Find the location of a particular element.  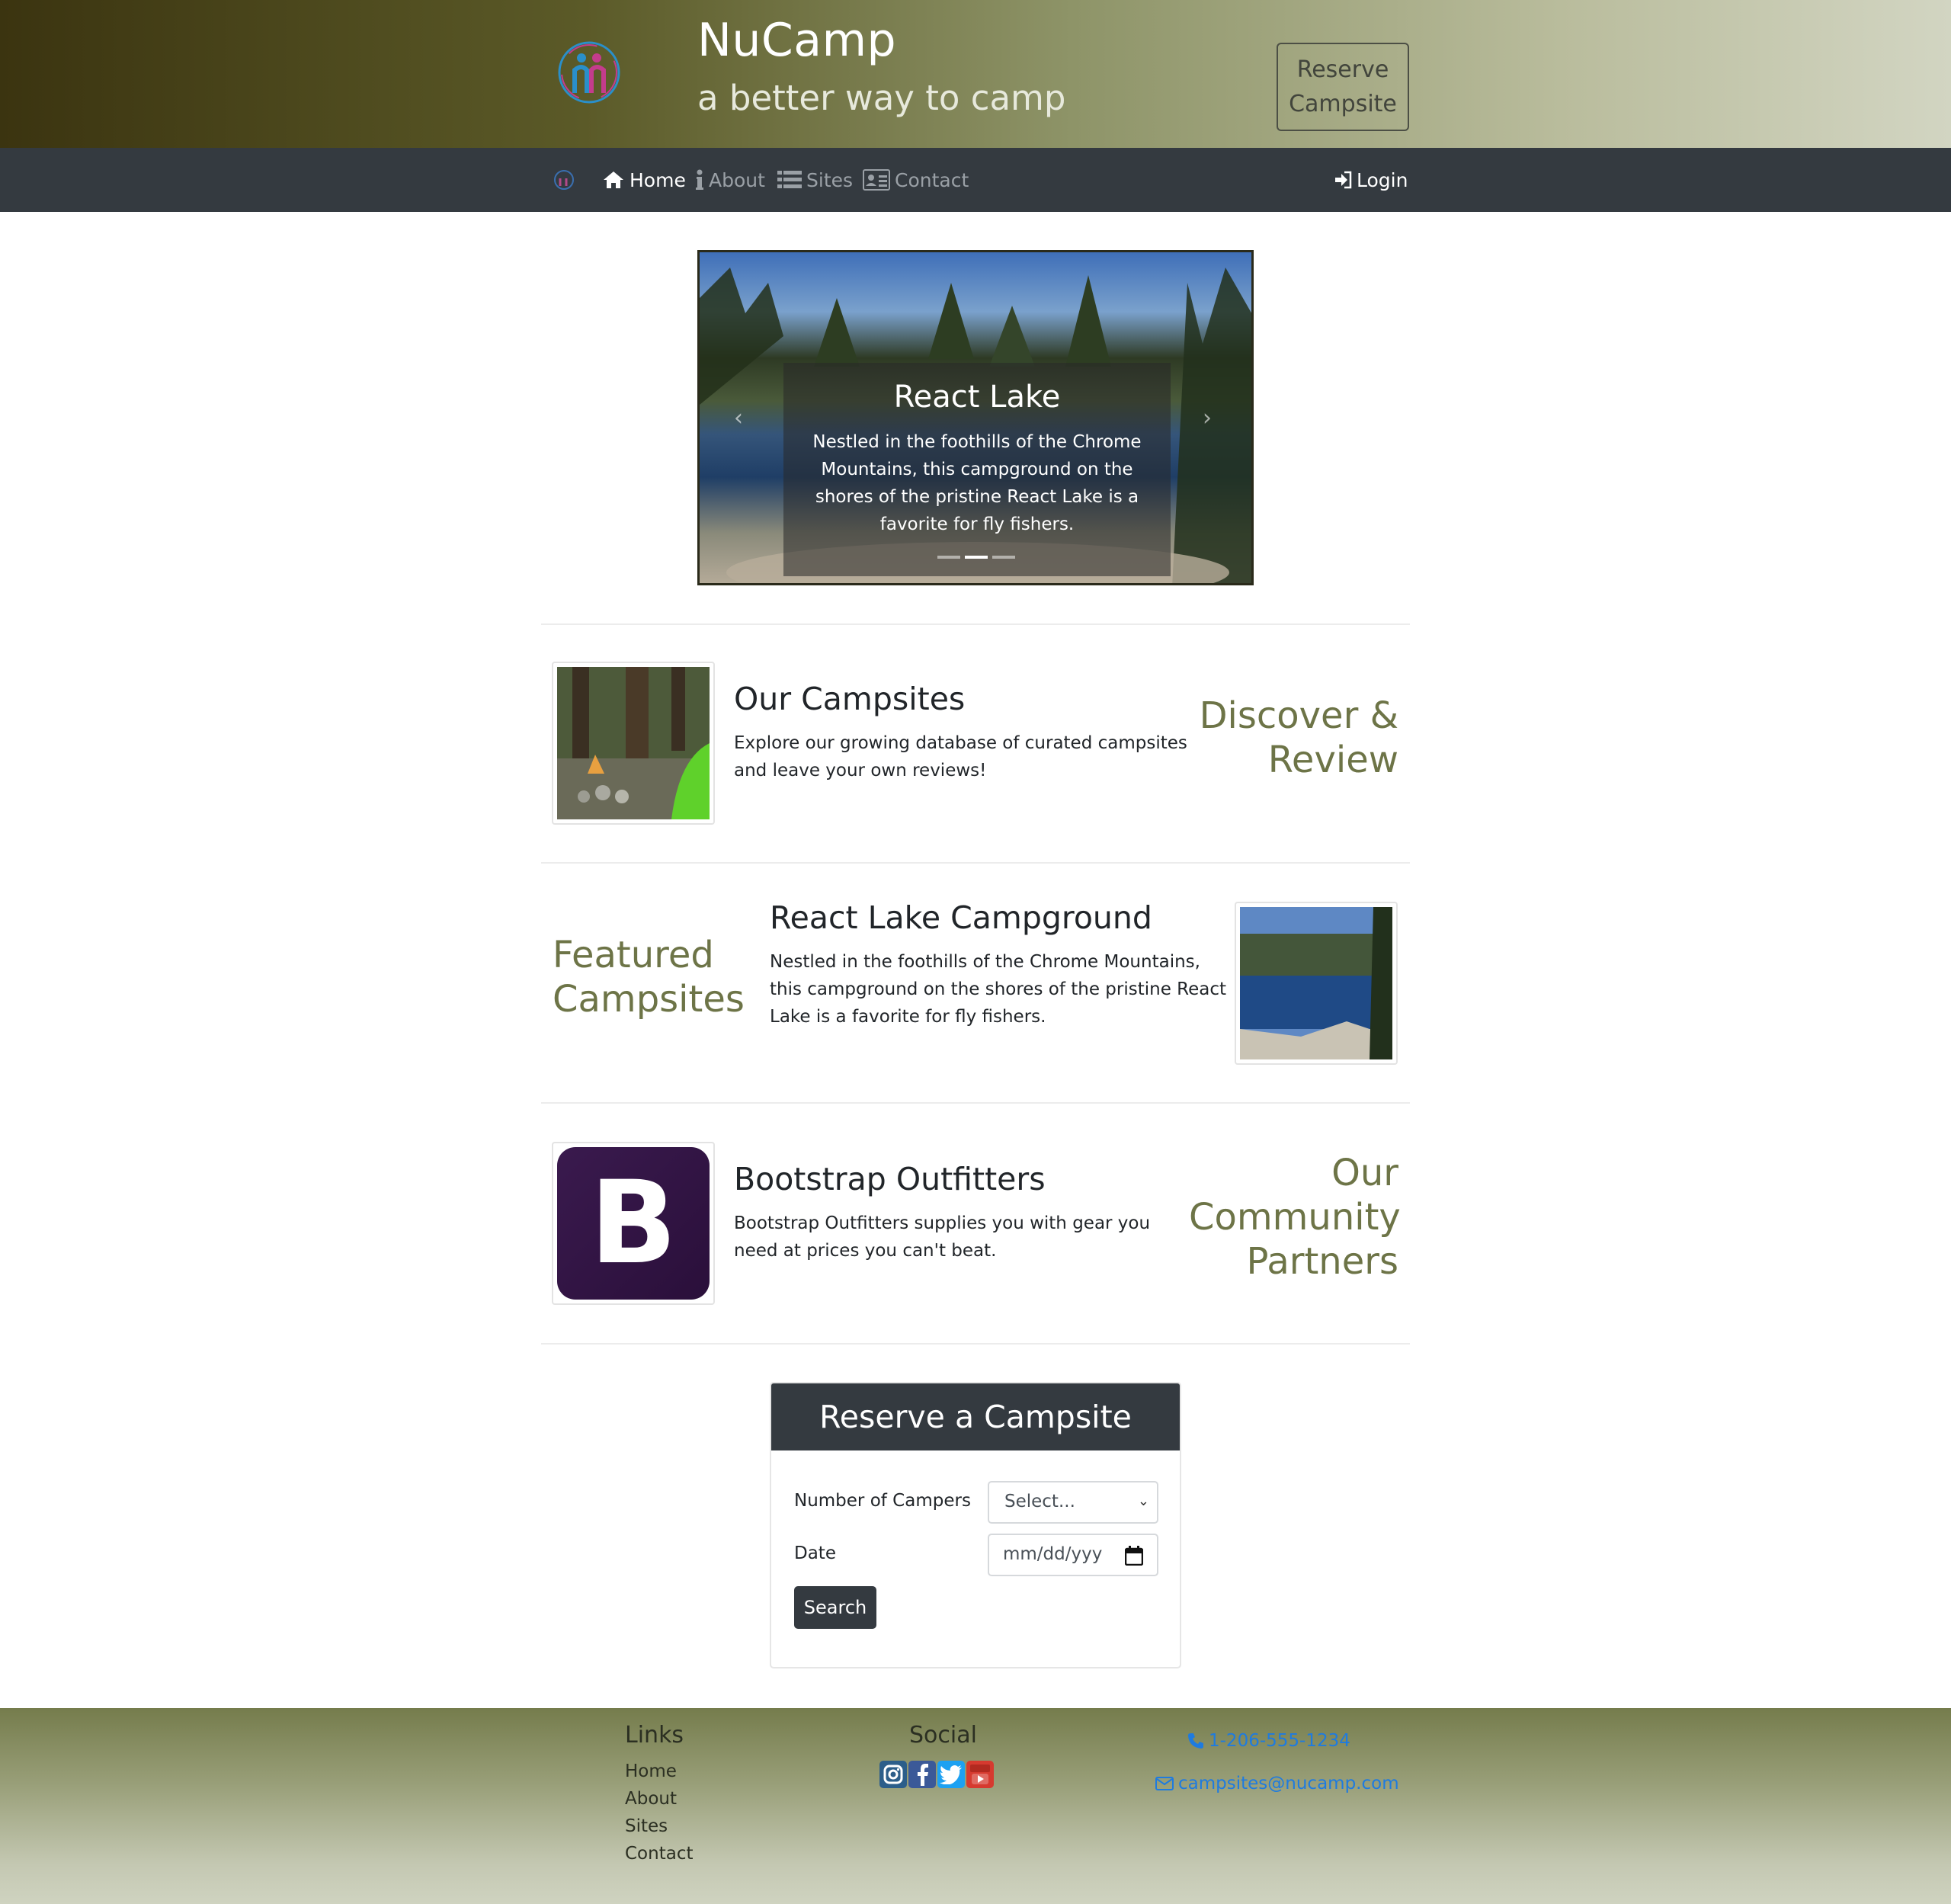

login-button: Login is located at coordinates (1371, 180).